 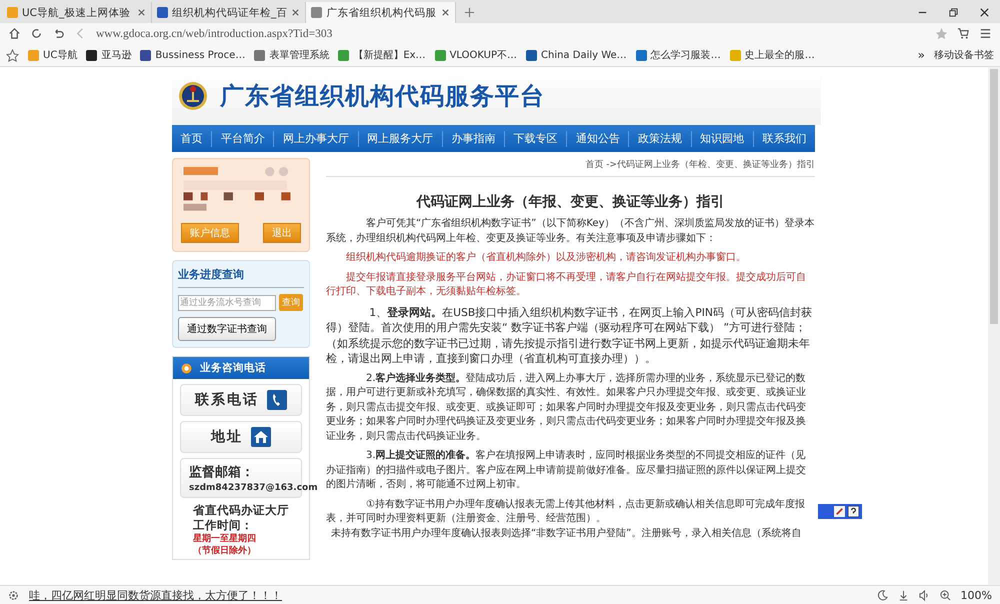 I want to click on consult-title: 业务咨询电话, so click(x=233, y=368).